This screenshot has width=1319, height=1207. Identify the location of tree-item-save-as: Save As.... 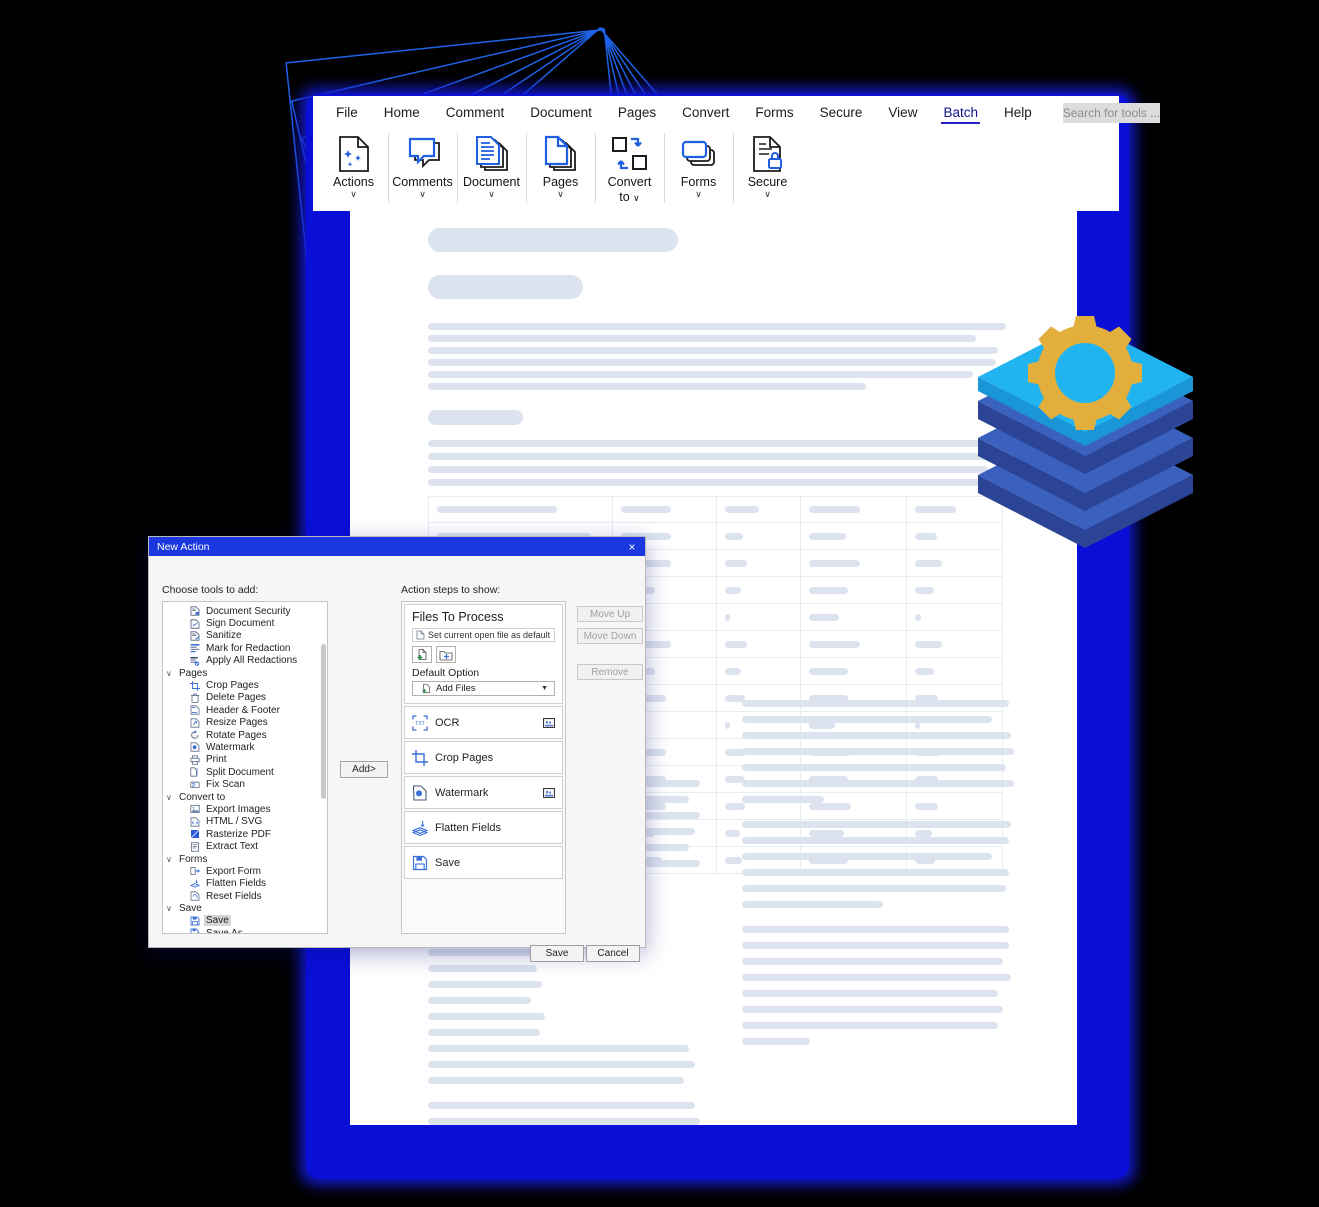
(245, 930).